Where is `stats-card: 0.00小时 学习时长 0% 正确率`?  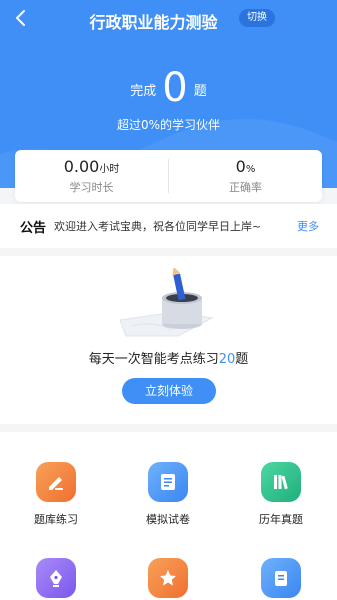
stats-card: 0.00小时 学习时长 0% 正确率 is located at coordinates (168, 176).